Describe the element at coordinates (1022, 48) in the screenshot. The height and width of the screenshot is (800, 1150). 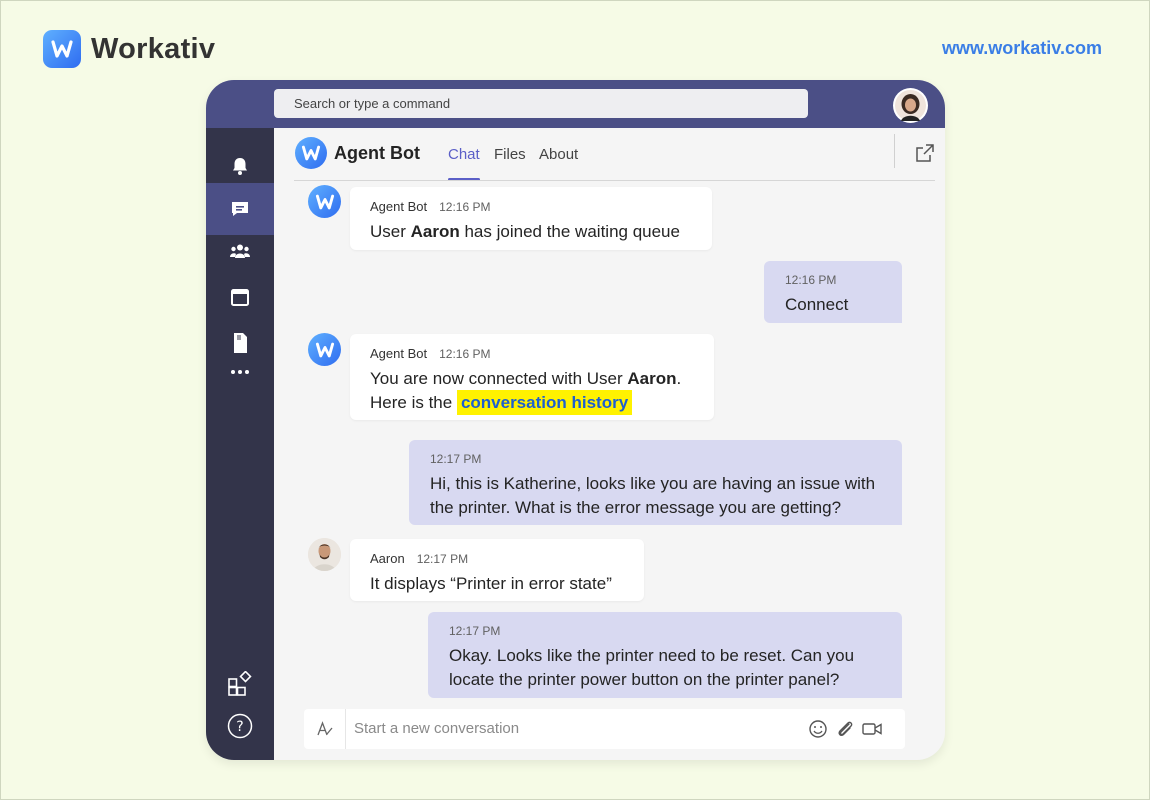
I see `site-url: www.workativ.com` at that location.